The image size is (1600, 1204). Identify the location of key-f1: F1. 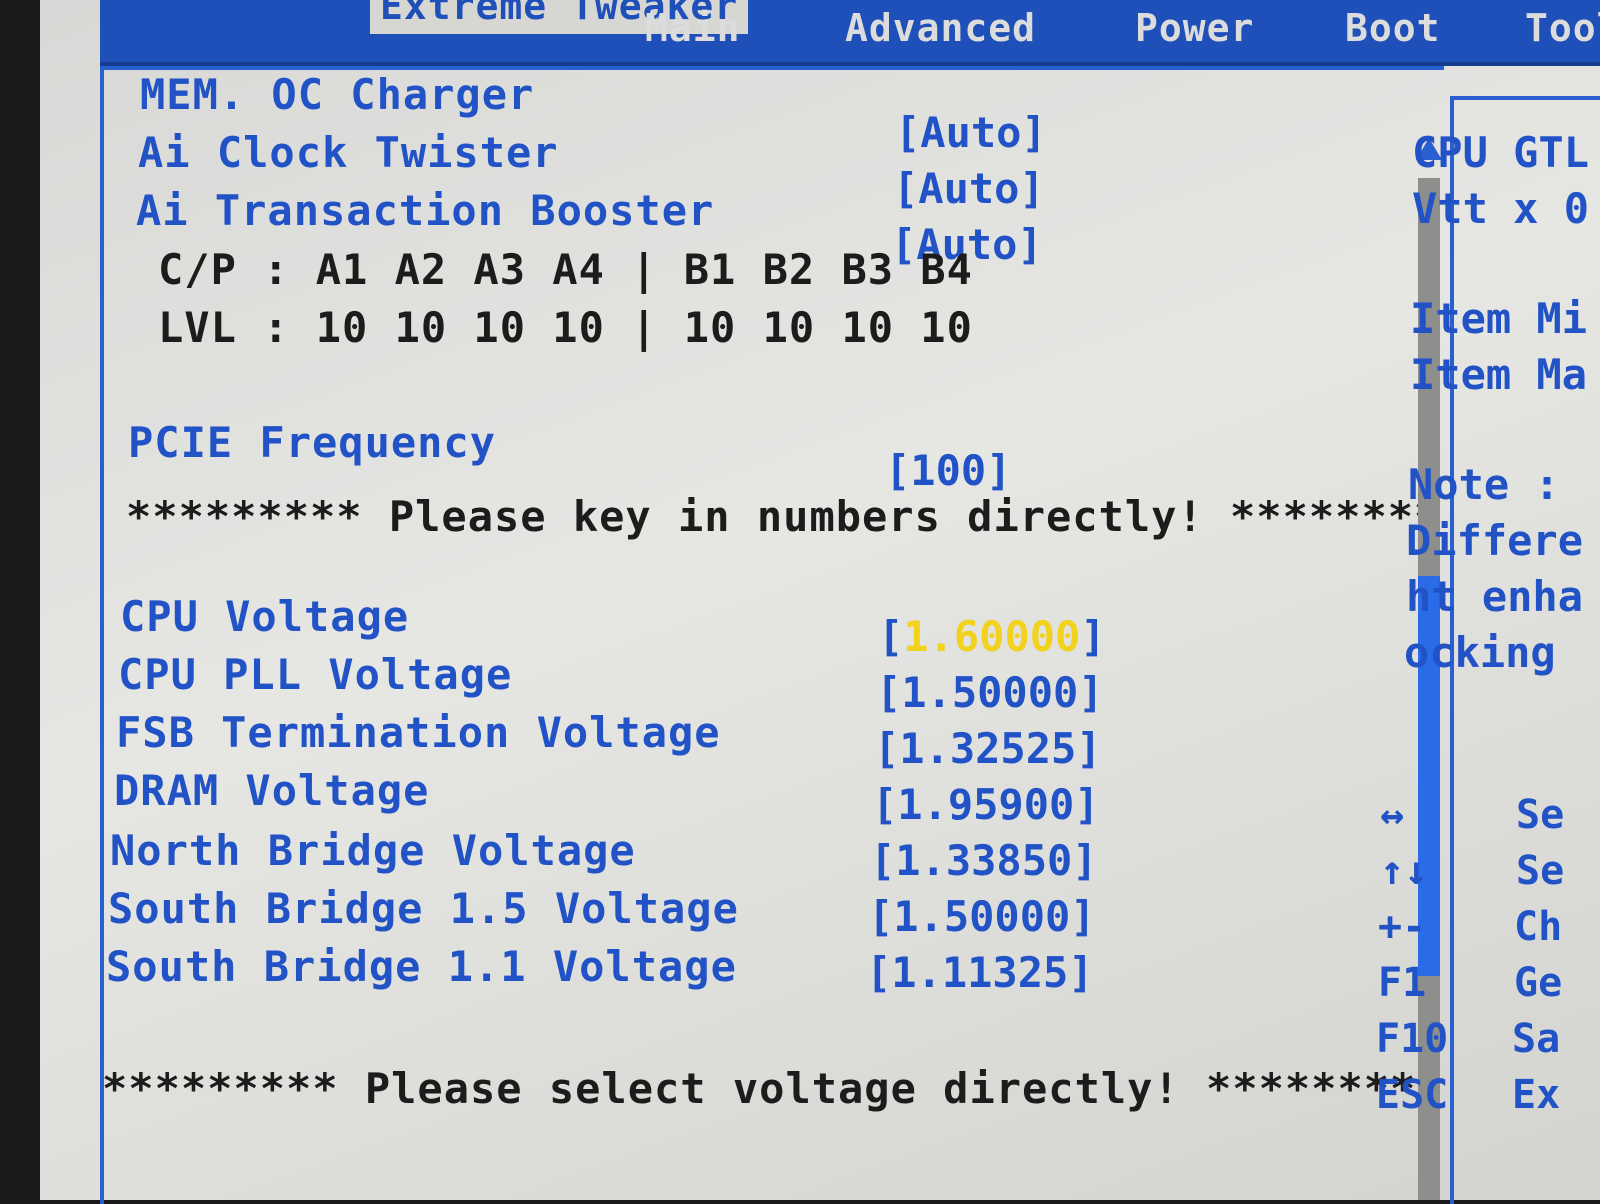
(1402, 983).